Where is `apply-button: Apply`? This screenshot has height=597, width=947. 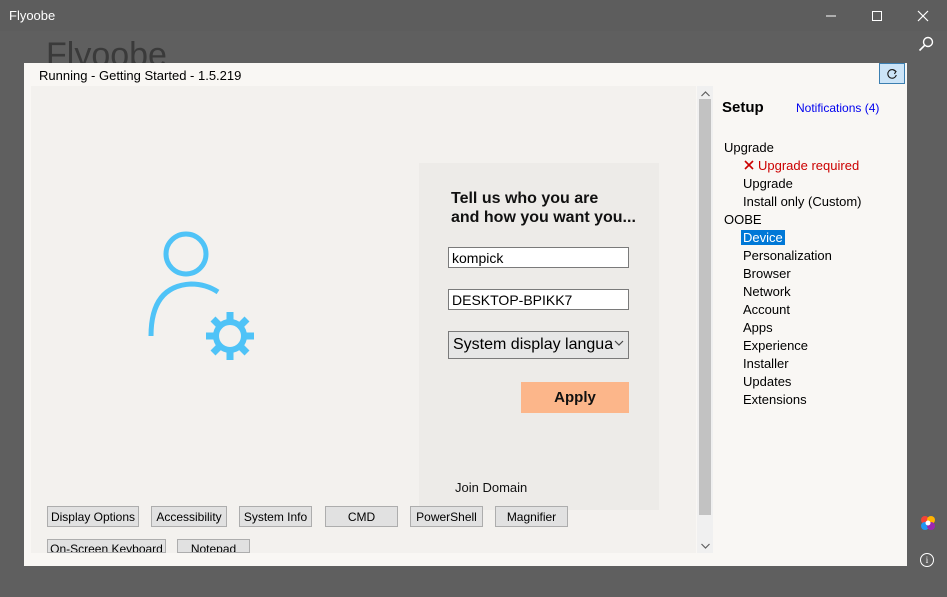 apply-button: Apply is located at coordinates (575, 397).